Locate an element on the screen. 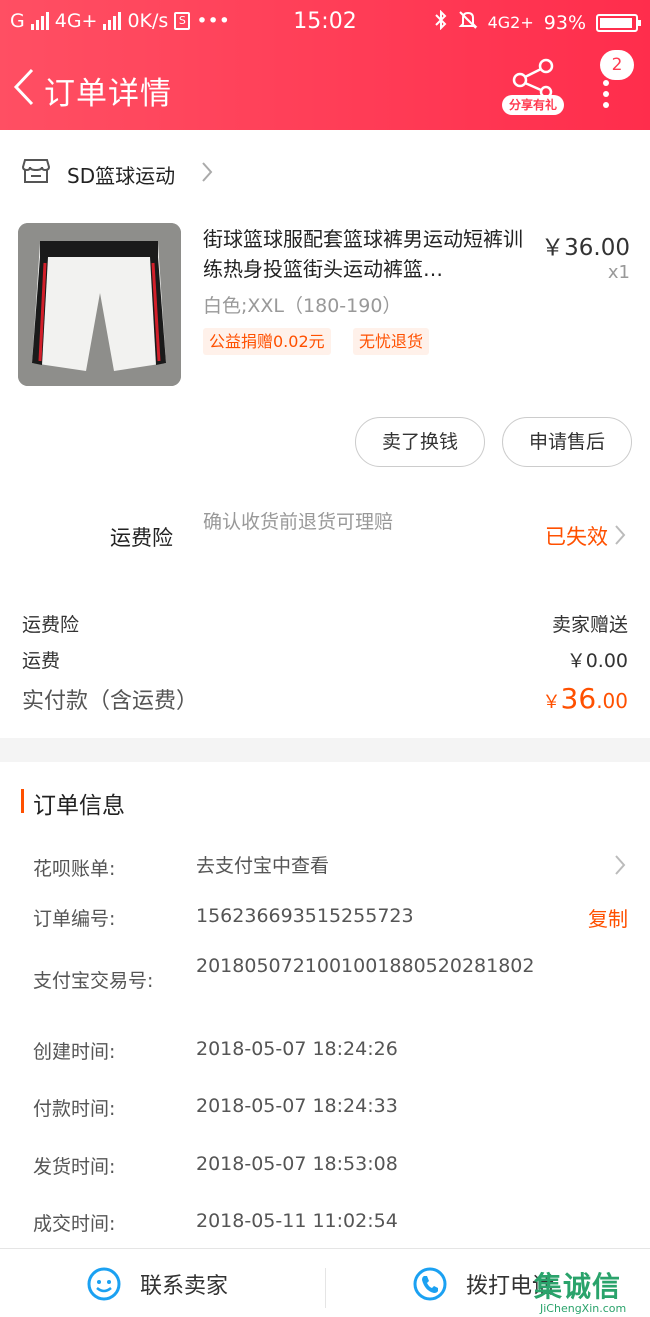  section-divider is located at coordinates (325, 750).